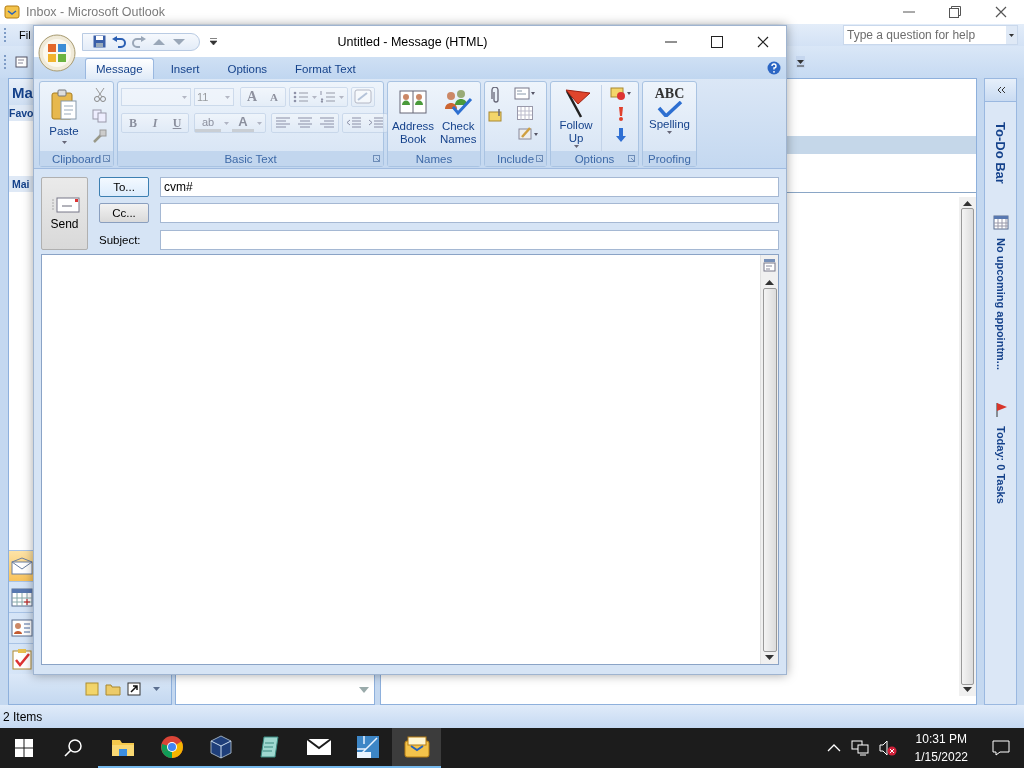 Image resolution: width=1024 pixels, height=768 pixels. I want to click on shortcut-icon, so click(134, 689).